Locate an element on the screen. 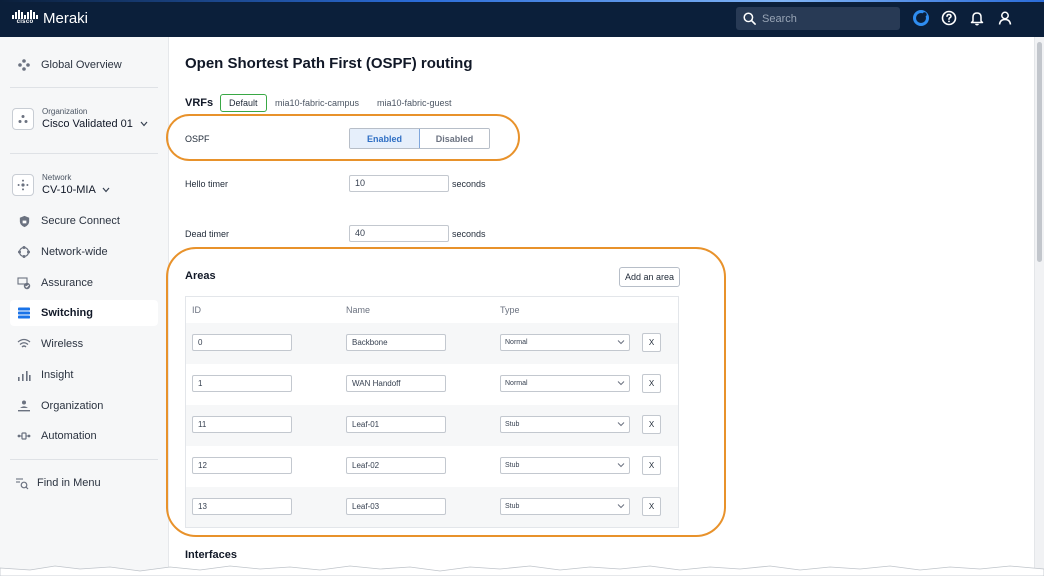  hello-timer-input: 10 is located at coordinates (399, 183).